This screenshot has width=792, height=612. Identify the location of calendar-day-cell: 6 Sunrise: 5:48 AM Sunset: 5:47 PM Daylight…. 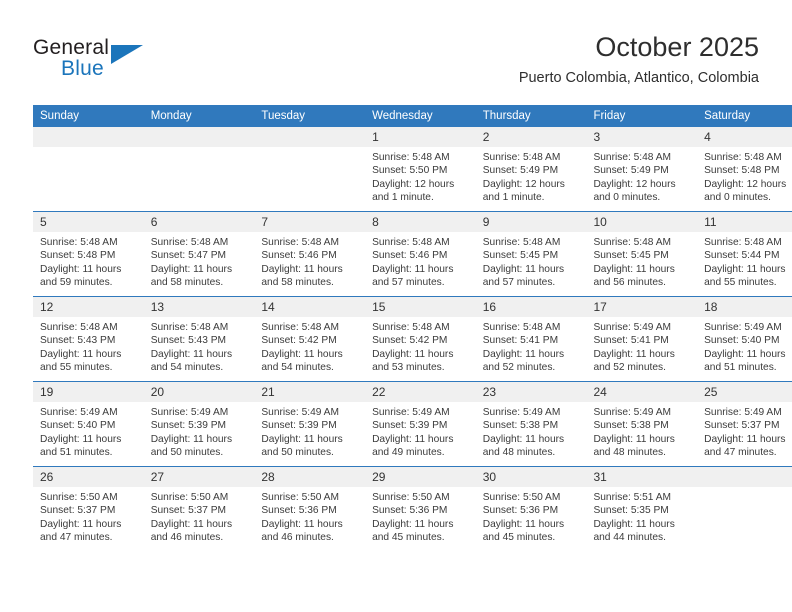
(199, 254).